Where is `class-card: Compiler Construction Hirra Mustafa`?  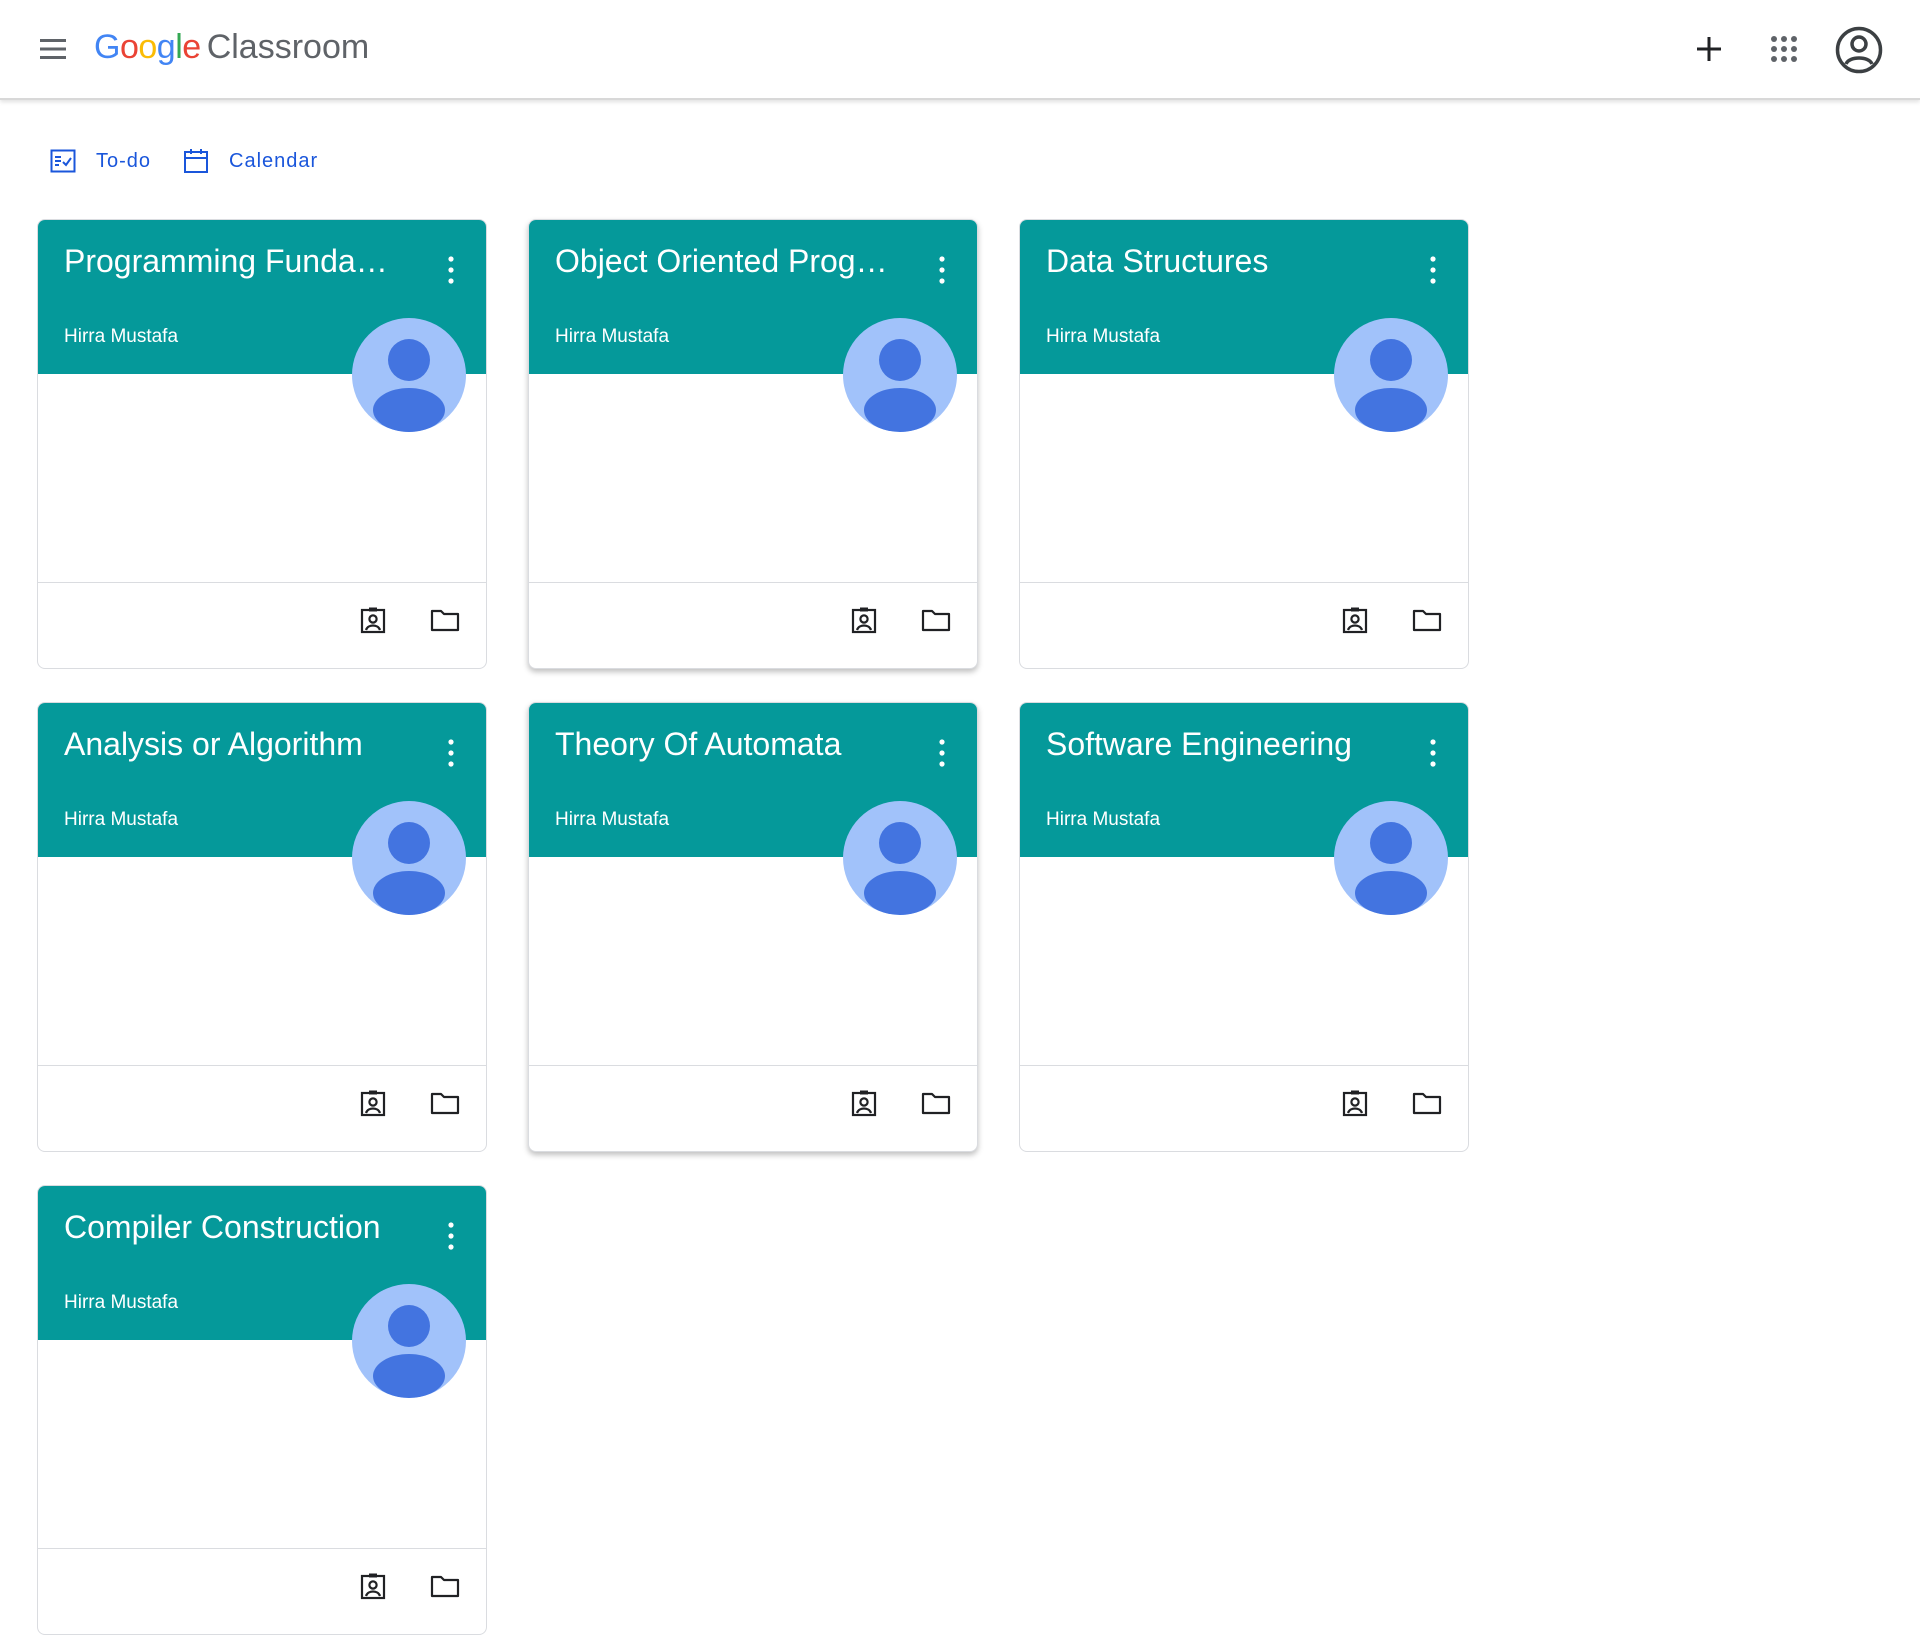 class-card: Compiler Construction Hirra Mustafa is located at coordinates (262, 1410).